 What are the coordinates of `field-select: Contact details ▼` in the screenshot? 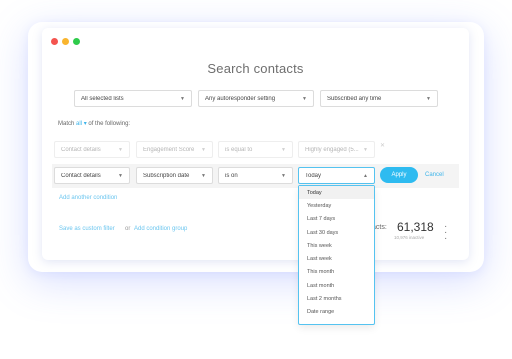 It's located at (92, 175).